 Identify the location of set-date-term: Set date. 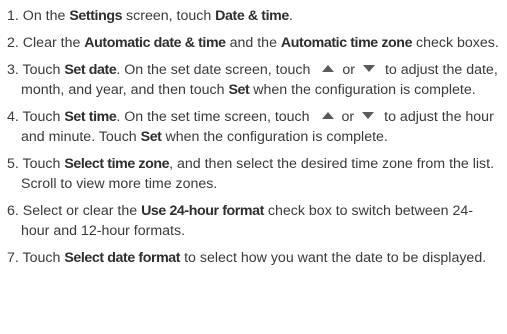
(90, 70).